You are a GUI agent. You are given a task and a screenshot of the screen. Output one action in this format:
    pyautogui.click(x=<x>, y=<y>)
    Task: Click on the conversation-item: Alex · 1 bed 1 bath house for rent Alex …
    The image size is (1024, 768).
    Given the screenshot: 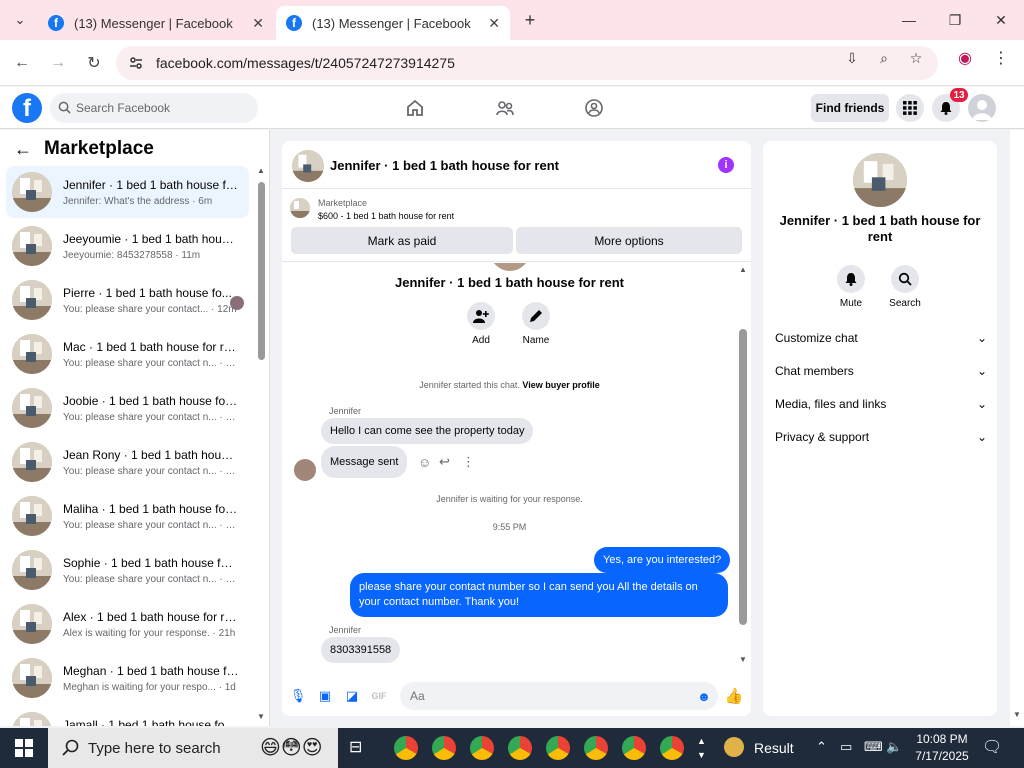 What is the action you would take?
    pyautogui.click(x=127, y=624)
    